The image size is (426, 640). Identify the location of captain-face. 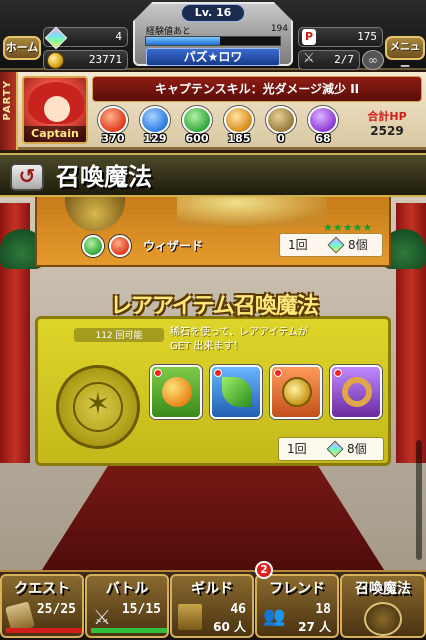
(57, 109).